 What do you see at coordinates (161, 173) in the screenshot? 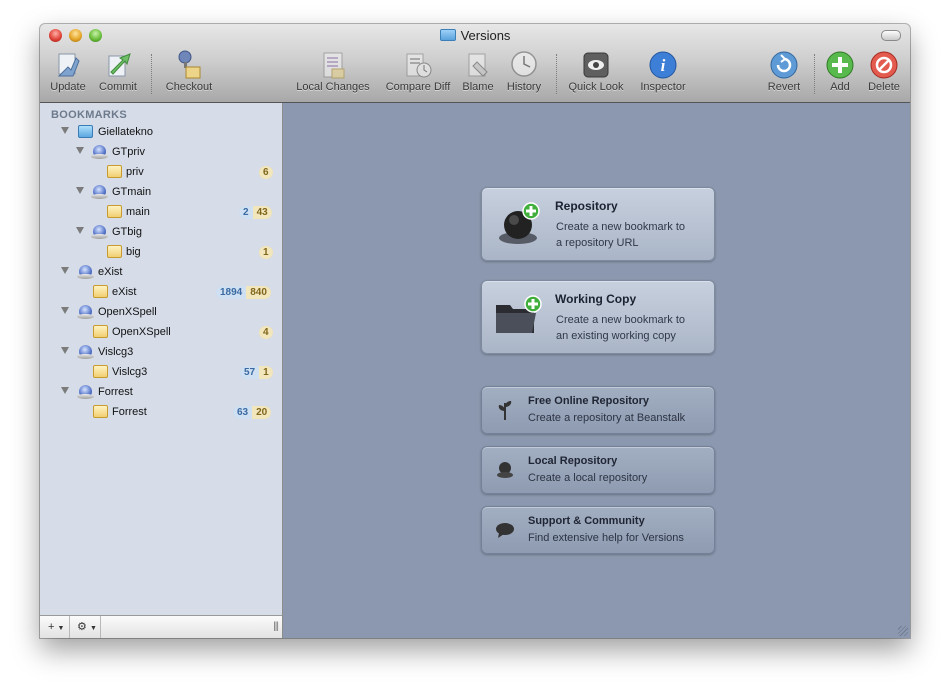
I see `sidebar-item-priv: priv 6` at bounding box center [161, 173].